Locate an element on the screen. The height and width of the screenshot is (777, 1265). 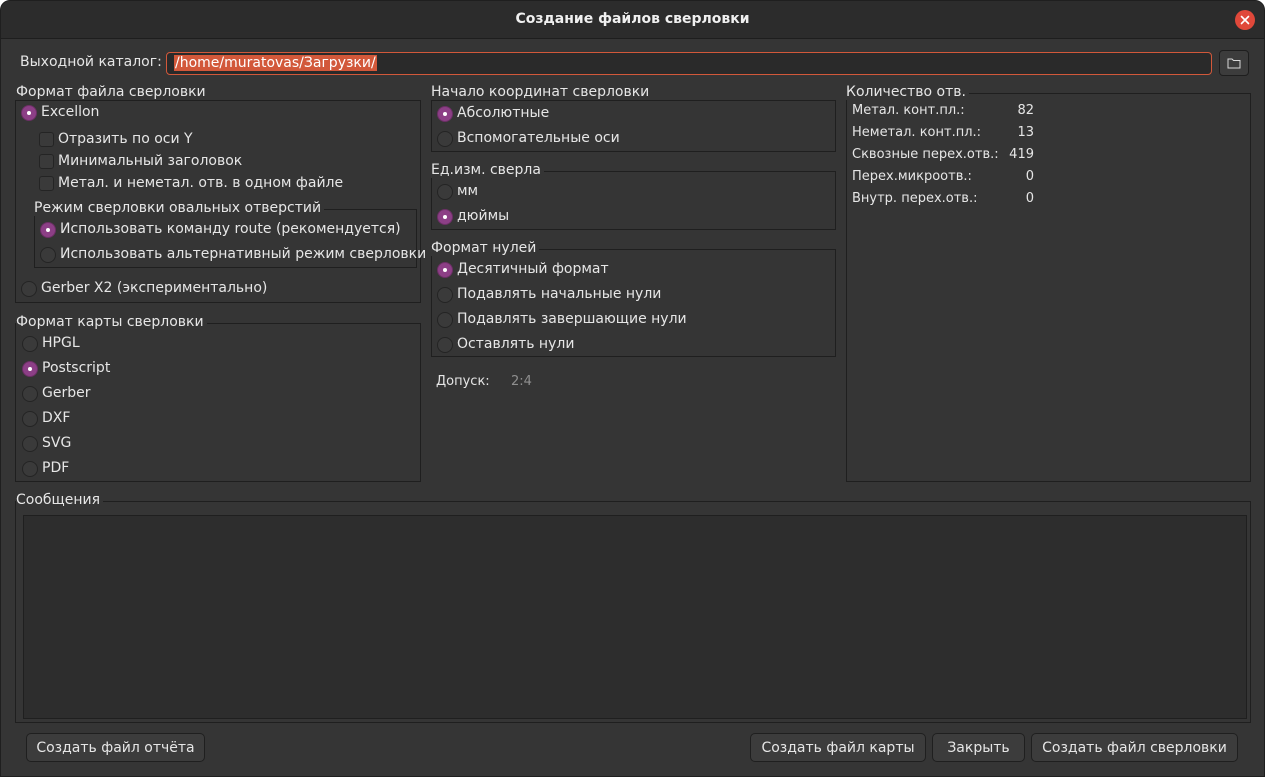
origin-aux-radio is located at coordinates (445, 139).